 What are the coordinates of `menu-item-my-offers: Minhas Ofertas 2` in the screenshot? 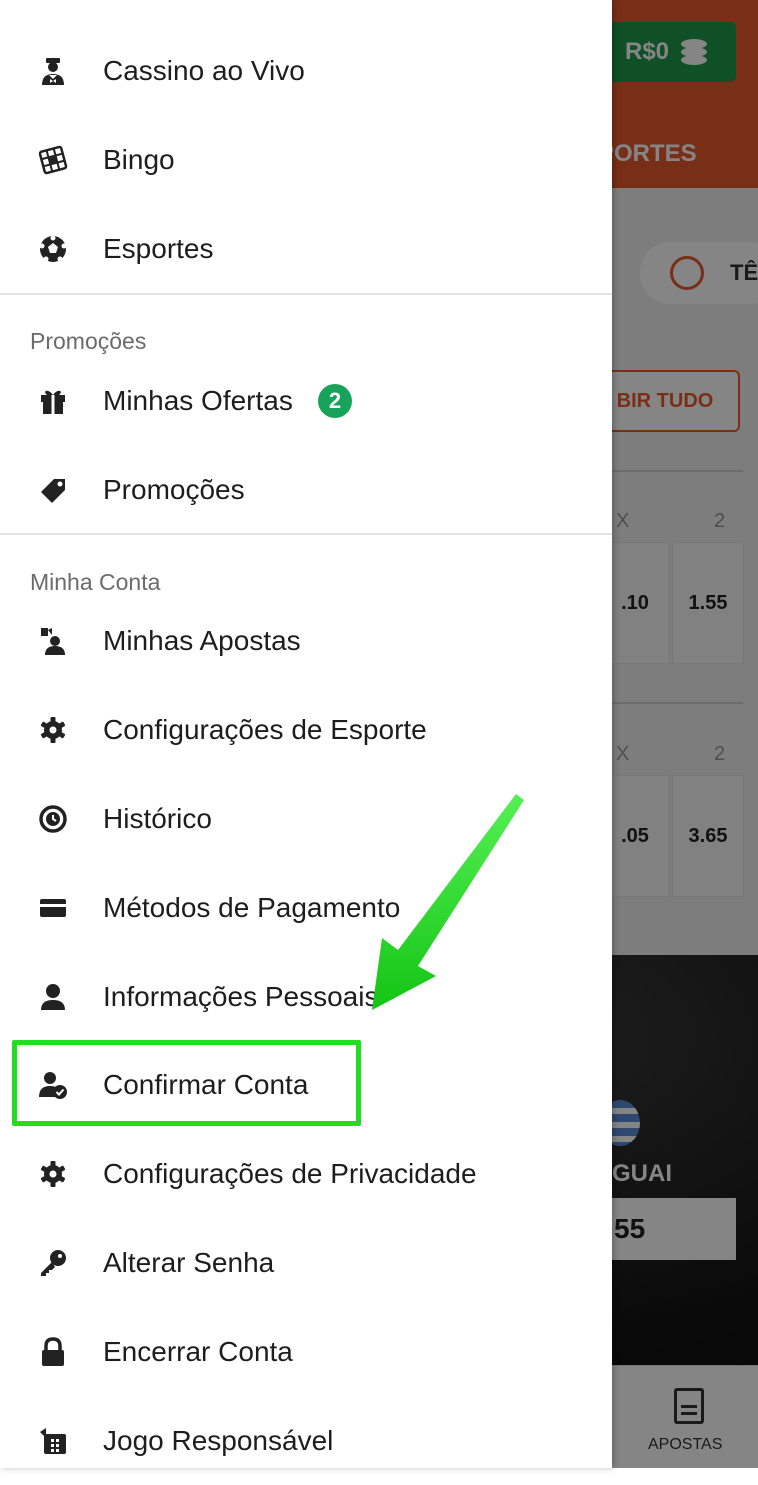 It's located at (306, 401).